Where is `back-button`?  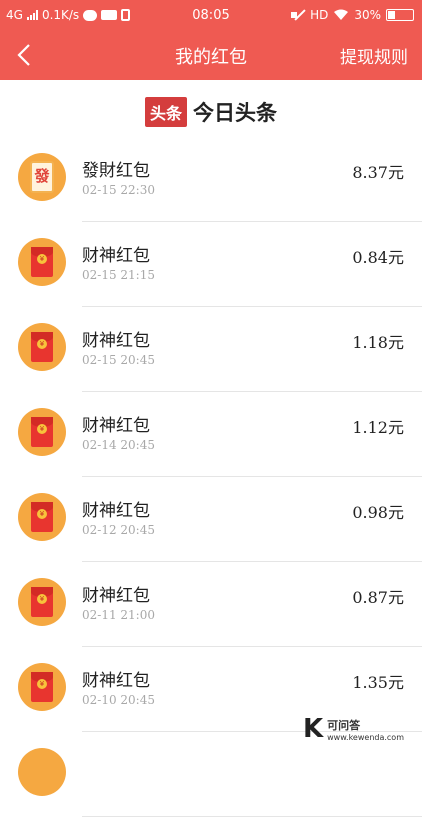 back-button is located at coordinates (25, 55).